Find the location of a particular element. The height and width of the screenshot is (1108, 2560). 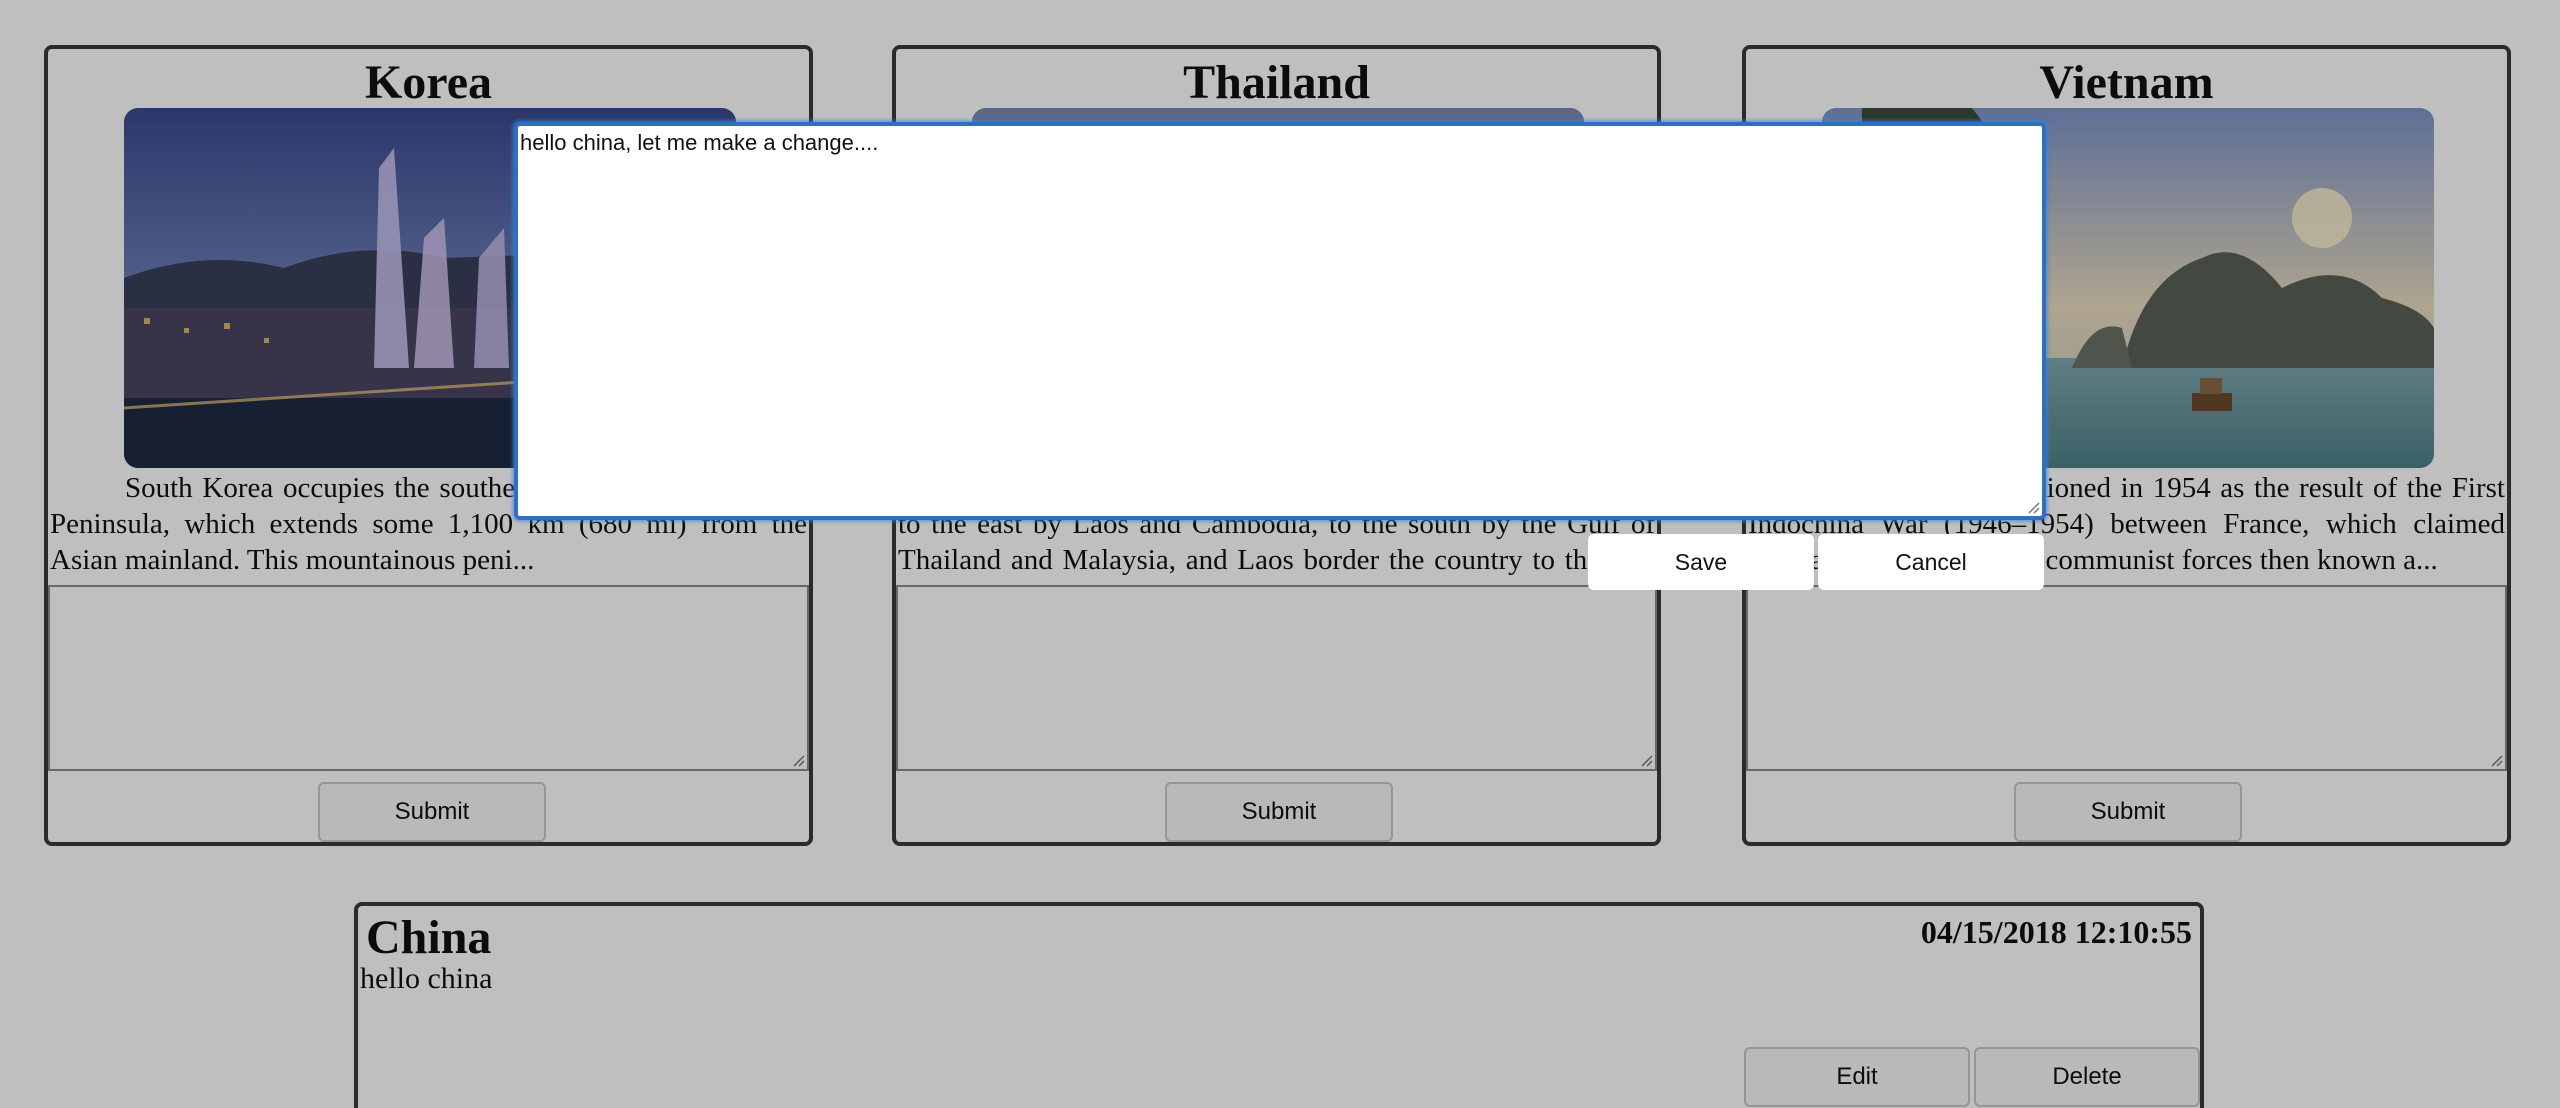

save-button: Save is located at coordinates (1701, 562).